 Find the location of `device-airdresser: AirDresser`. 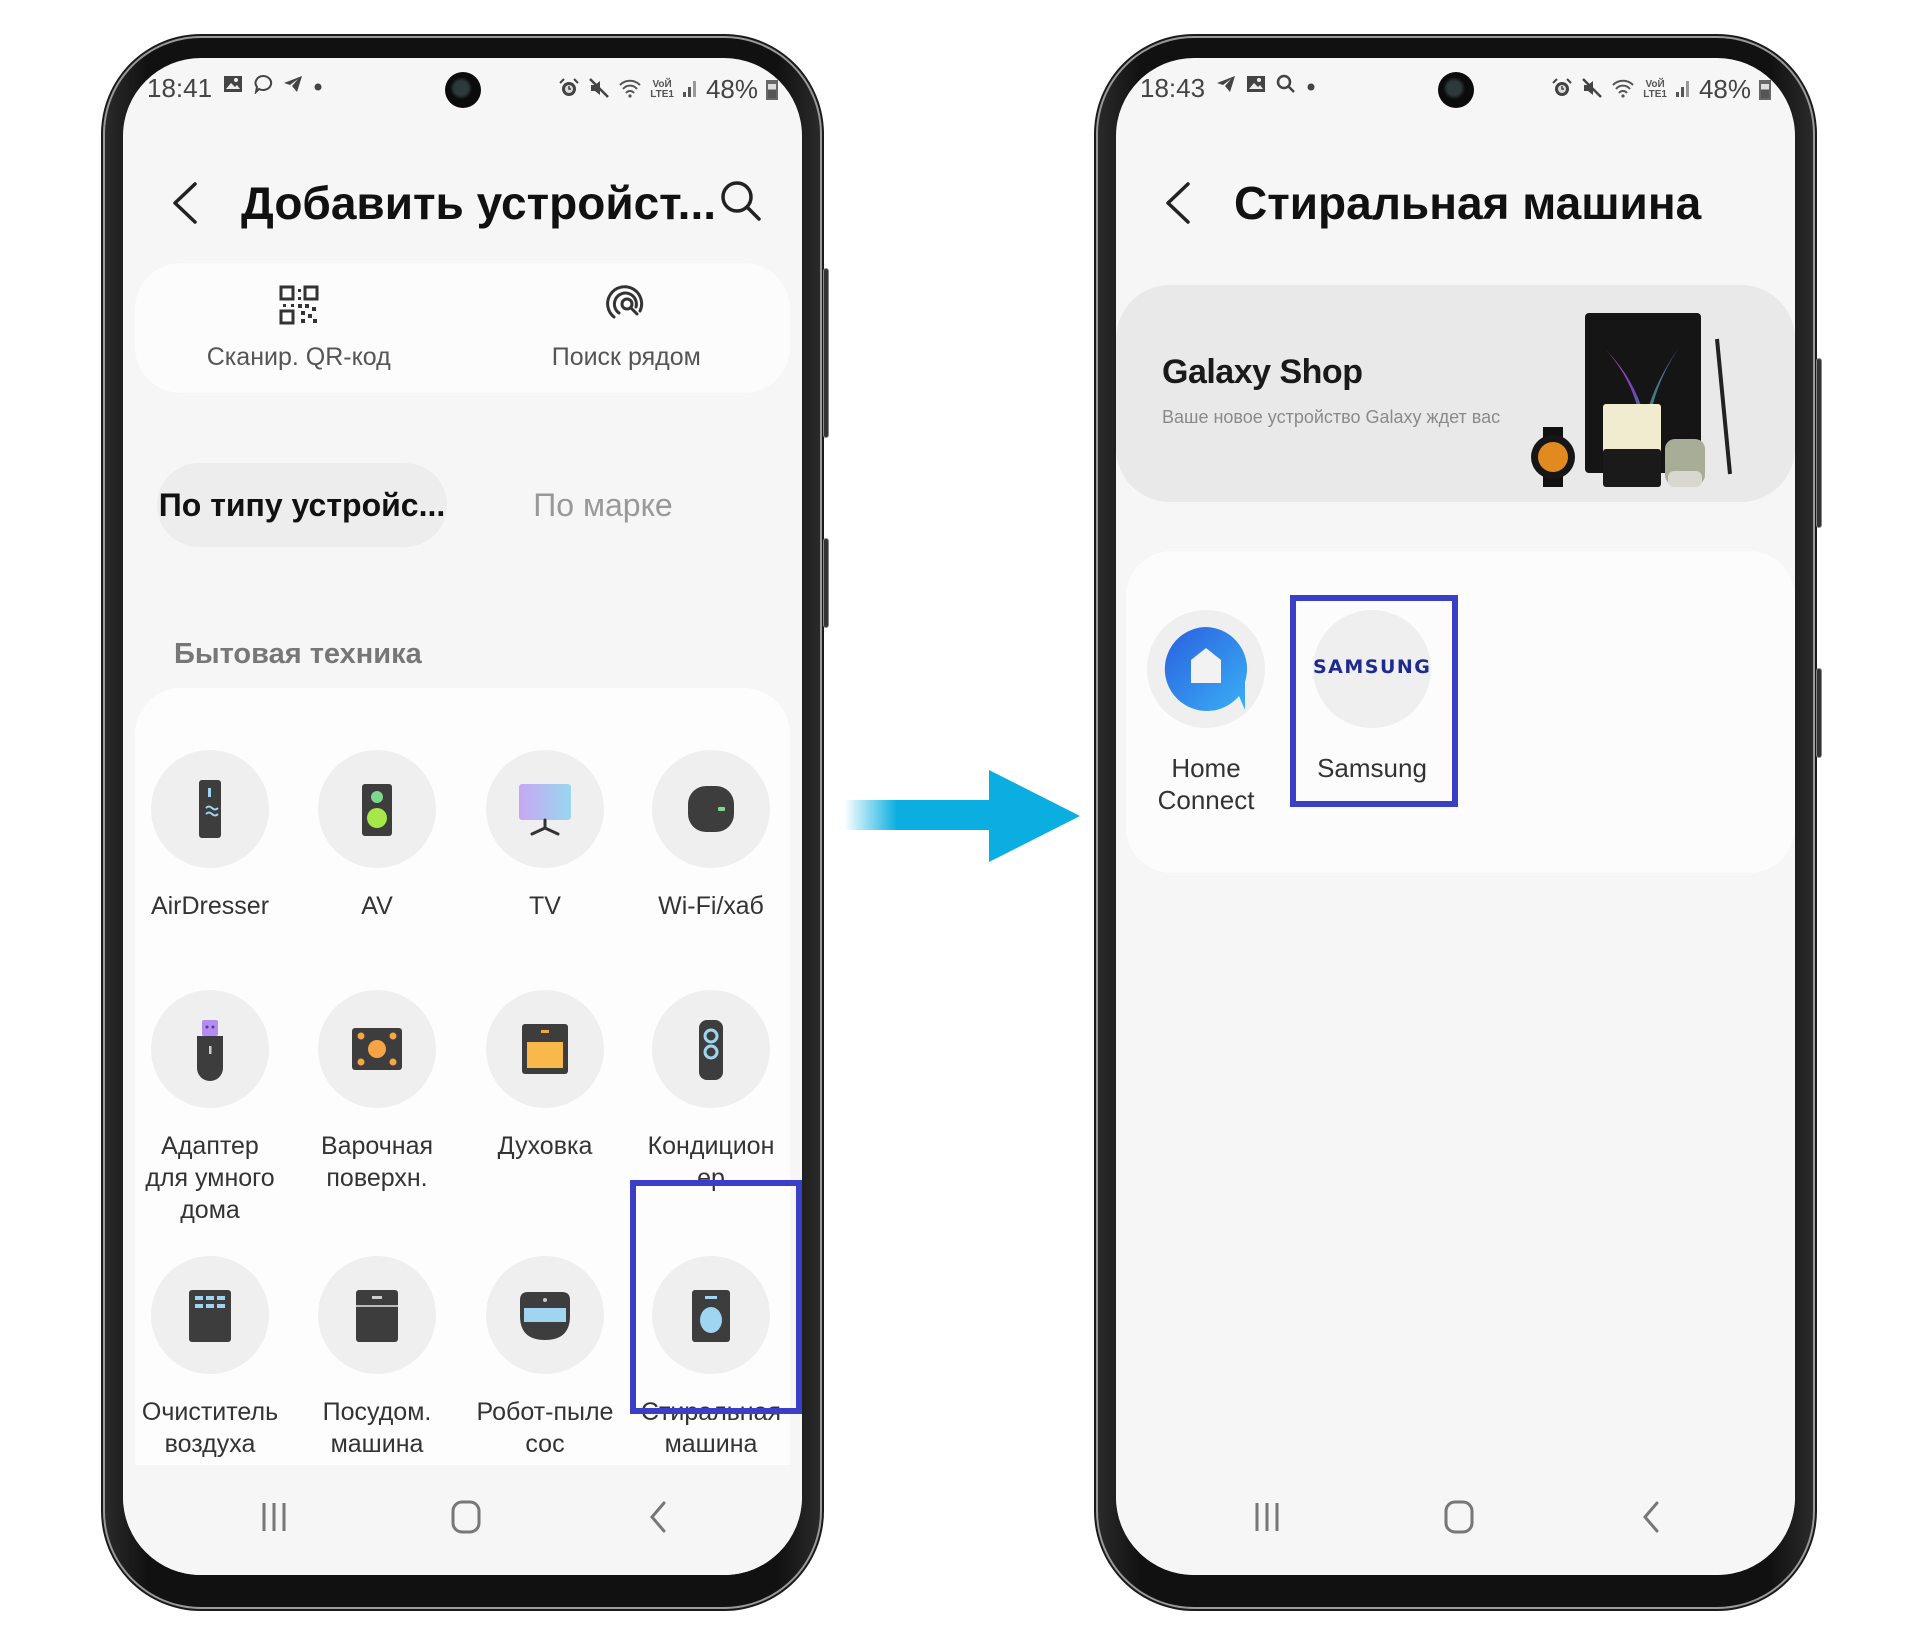

device-airdresser: AirDresser is located at coordinates (210, 836).